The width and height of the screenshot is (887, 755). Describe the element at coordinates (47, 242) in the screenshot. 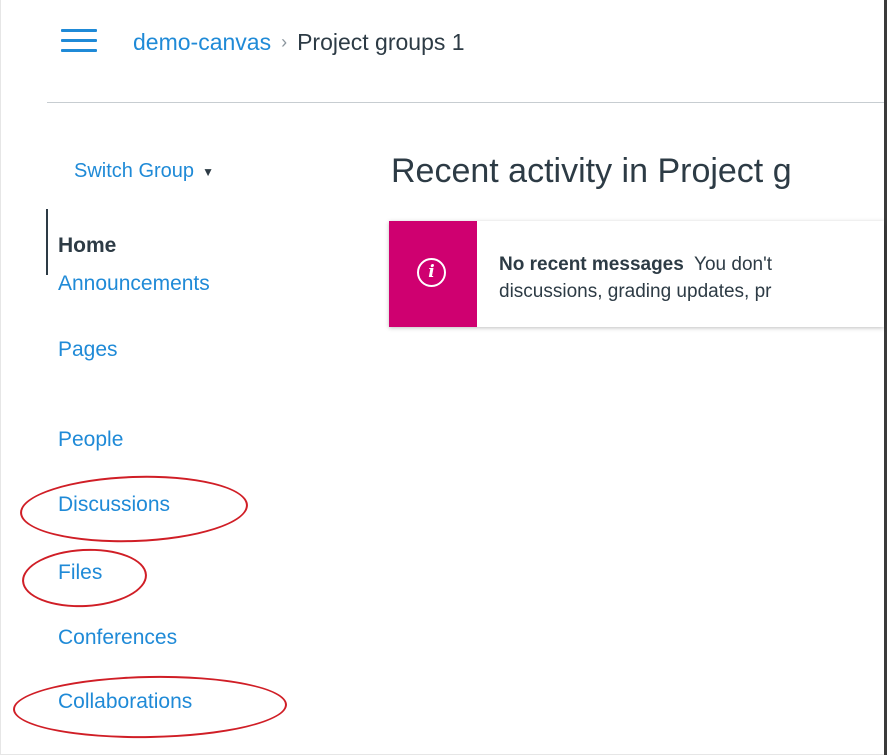

I see `active-nav-indicator` at that location.